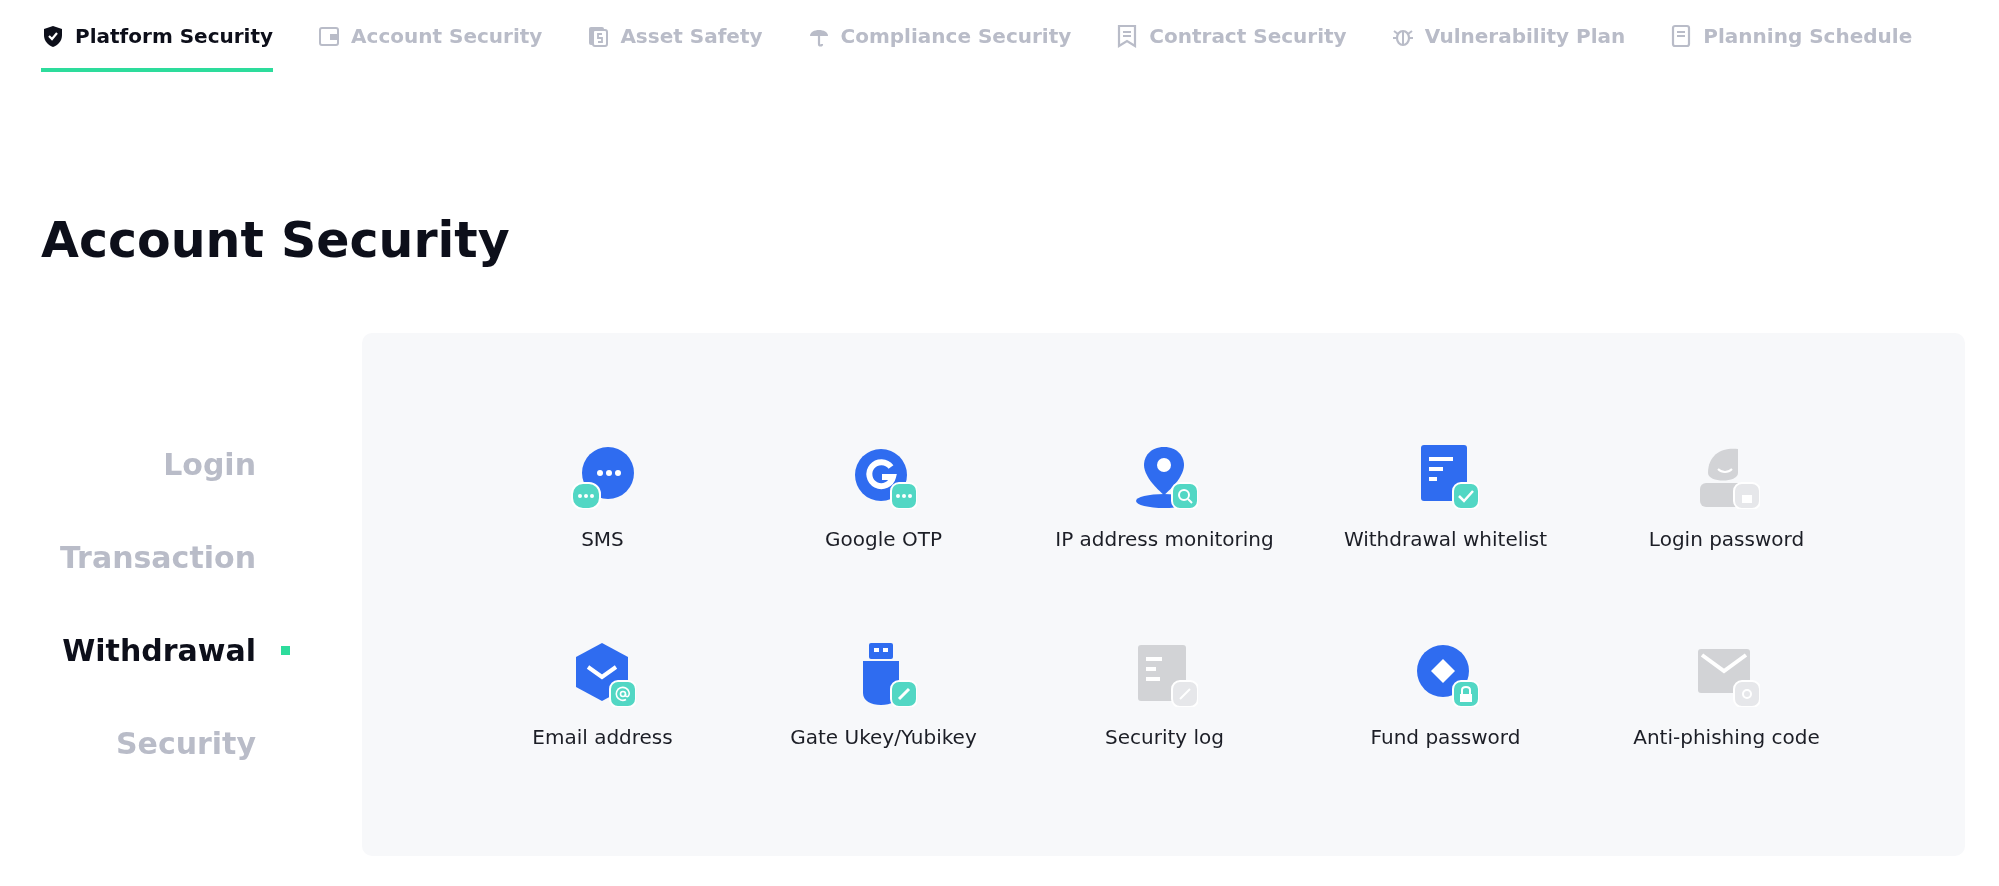 This screenshot has height=886, width=1999. Describe the element at coordinates (1445, 737) in the screenshot. I see `feature-label: Fund password` at that location.